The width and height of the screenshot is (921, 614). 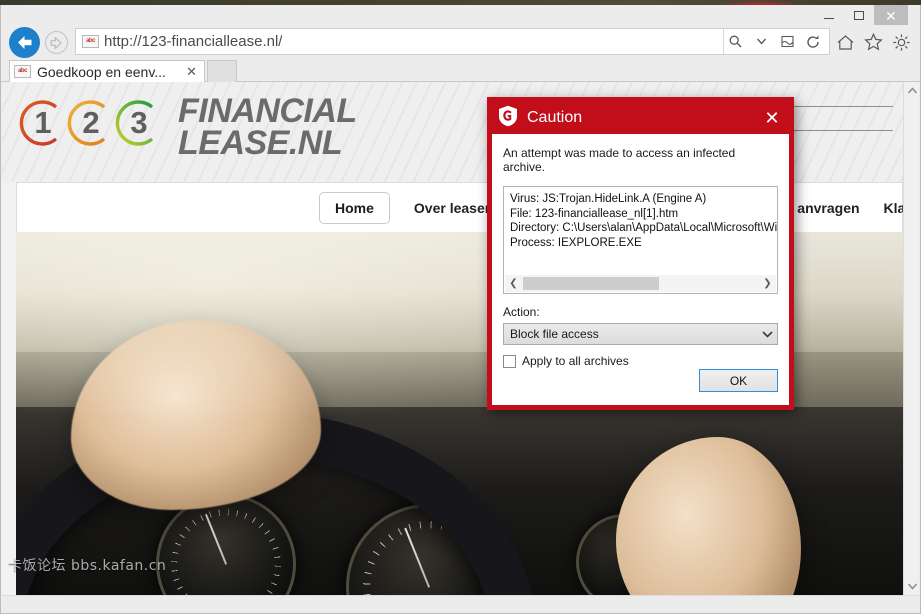 I want to click on tab-goedkoop-en-eenvoudig: abc Goedkoop en eenv... ✕, so click(x=107, y=71).